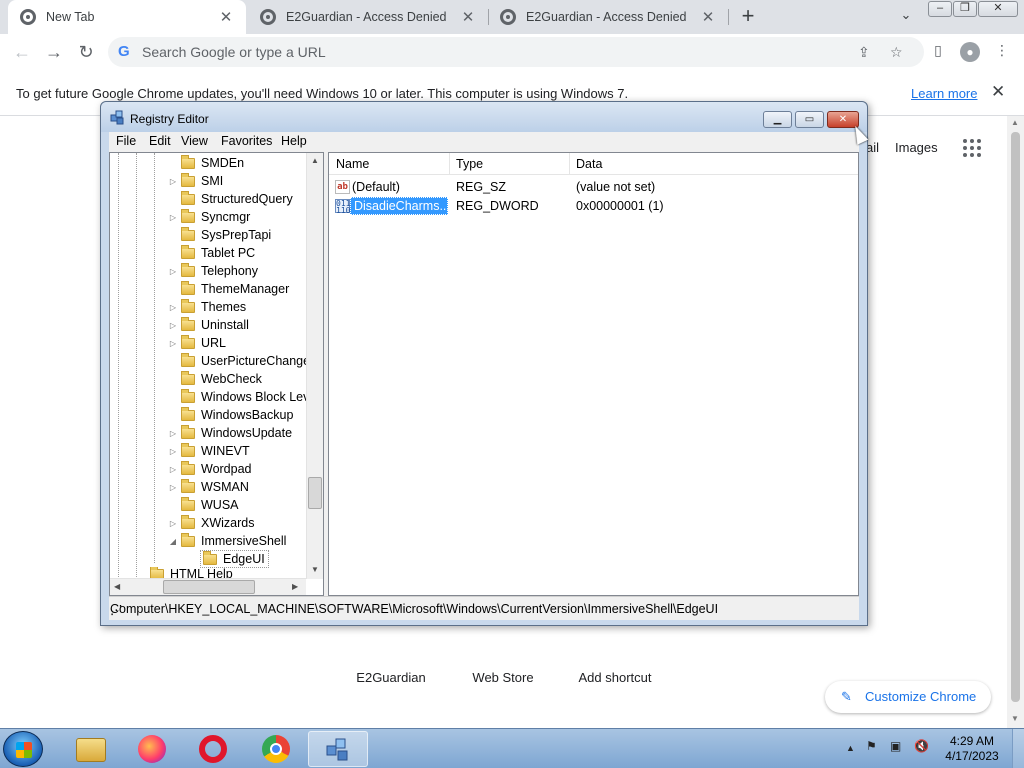 This screenshot has height=768, width=1024. I want to click on customize-chrome-button: ✎ Customize Chrome, so click(908, 697).